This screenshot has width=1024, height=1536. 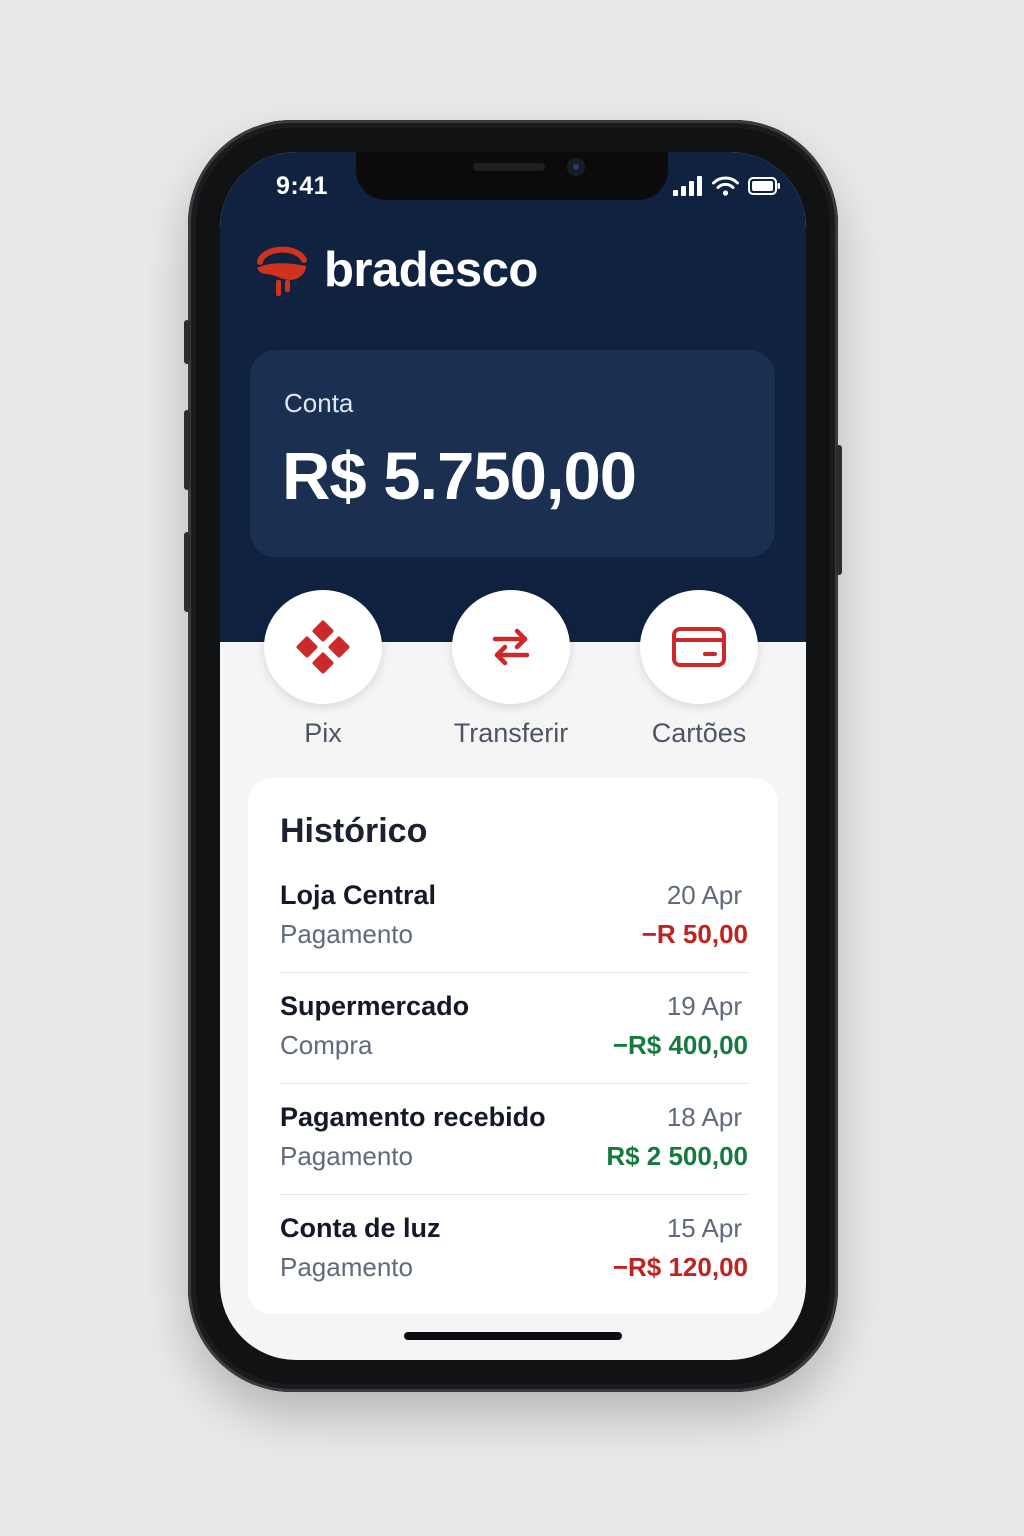 What do you see at coordinates (514, 1268) in the screenshot?
I see `transaction-row: Conta de luz Pagamento 15 Apr −R$ 120,00` at bounding box center [514, 1268].